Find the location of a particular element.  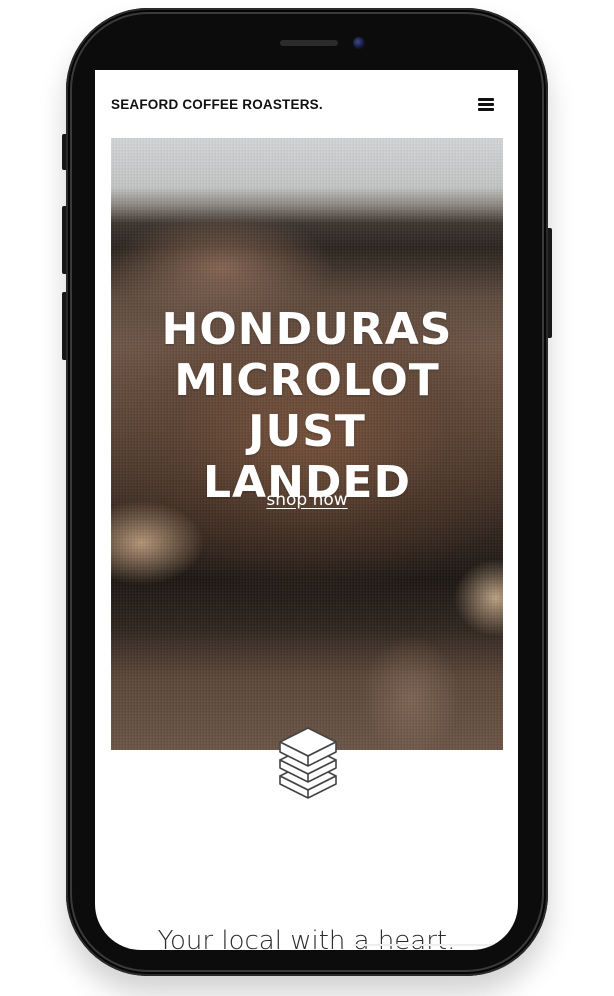

phone-notch is located at coordinates (310, 46).